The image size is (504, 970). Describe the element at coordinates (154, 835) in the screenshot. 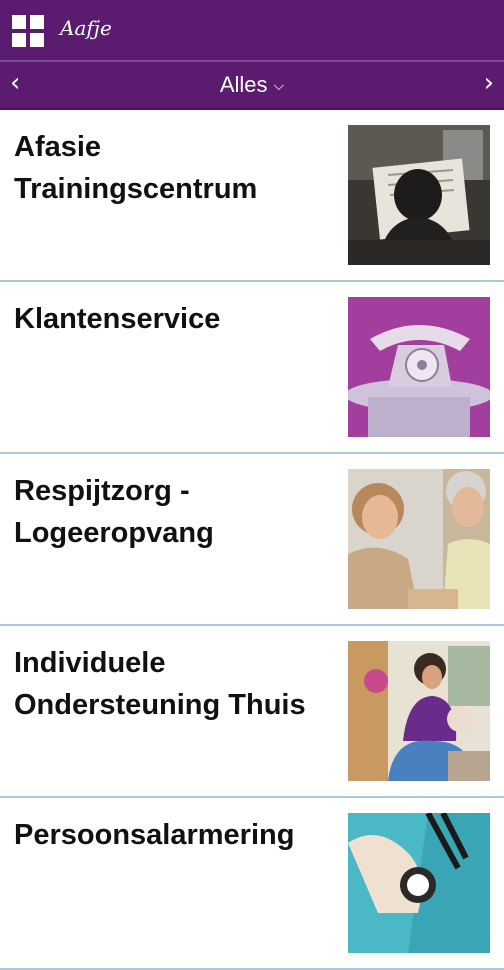

I see `item-title: Persoonsalarmering` at that location.